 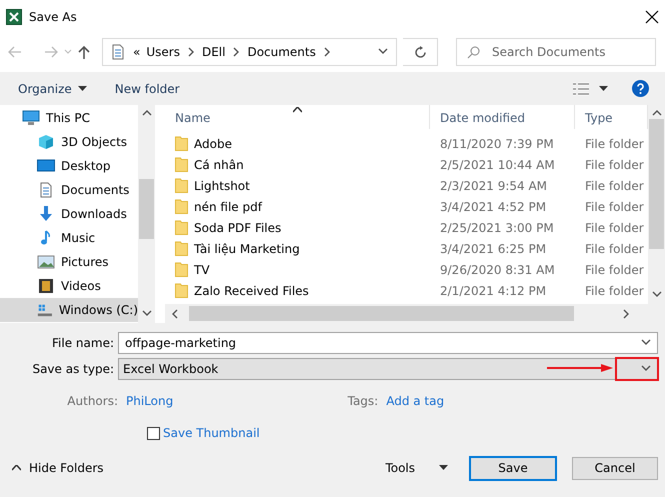 I want to click on file-name-cell: Zalo Received Files, so click(x=297, y=290).